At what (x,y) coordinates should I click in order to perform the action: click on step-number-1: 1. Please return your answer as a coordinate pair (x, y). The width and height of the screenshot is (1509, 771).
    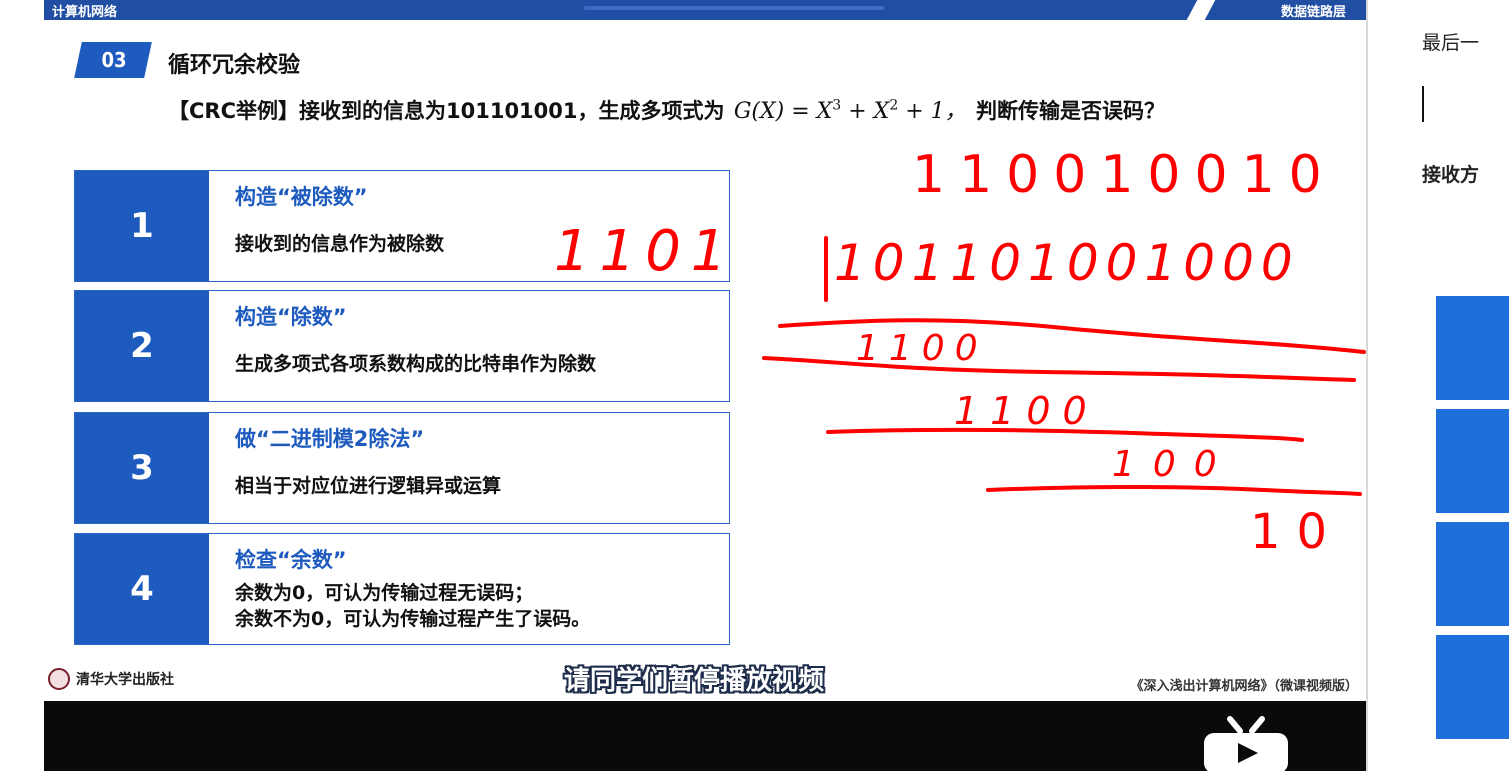
    Looking at the image, I should click on (142, 226).